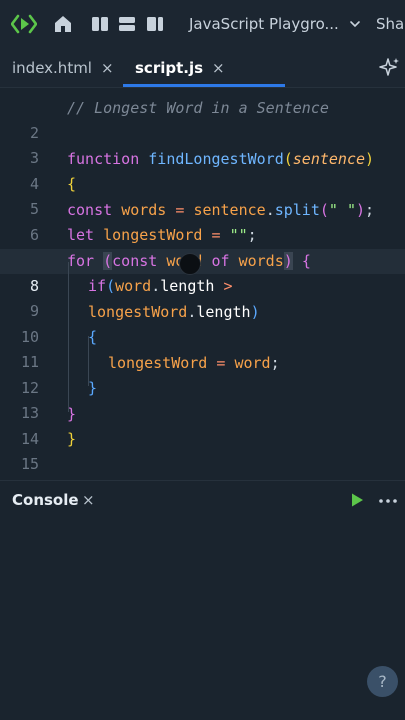 The image size is (405, 720). What do you see at coordinates (355, 24) in the screenshot?
I see `chevron-down-icon` at bounding box center [355, 24].